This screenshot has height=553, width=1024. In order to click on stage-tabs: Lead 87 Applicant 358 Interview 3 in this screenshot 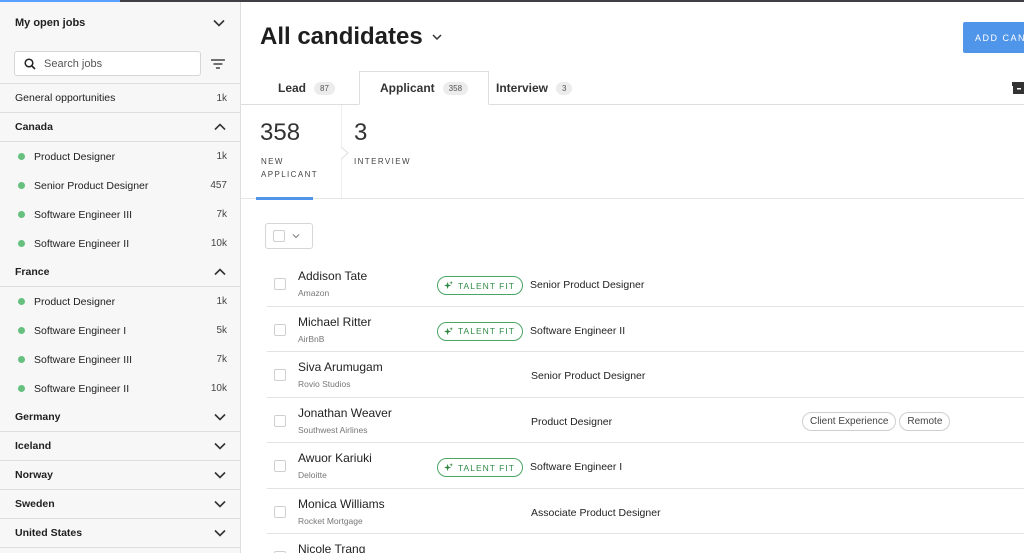, I will do `click(632, 88)`.